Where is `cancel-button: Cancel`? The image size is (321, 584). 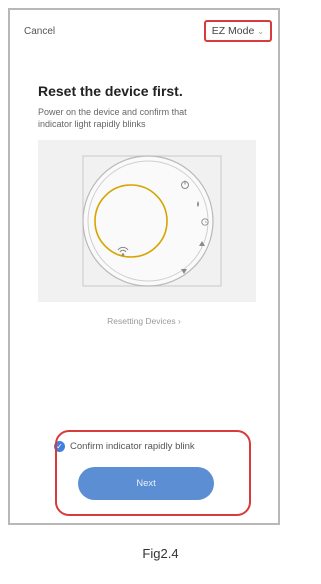 cancel-button: Cancel is located at coordinates (39, 31).